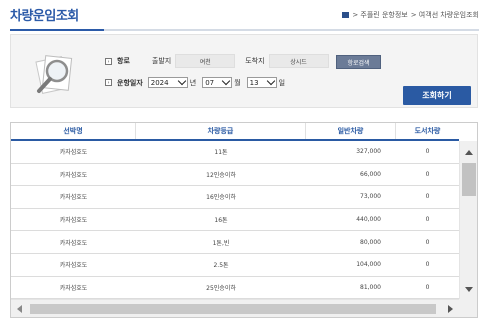 The image size is (487, 322). What do you see at coordinates (235, 152) in the screenshot?
I see `table-row: 카자섬호도 11톤 327,000 0` at bounding box center [235, 152].